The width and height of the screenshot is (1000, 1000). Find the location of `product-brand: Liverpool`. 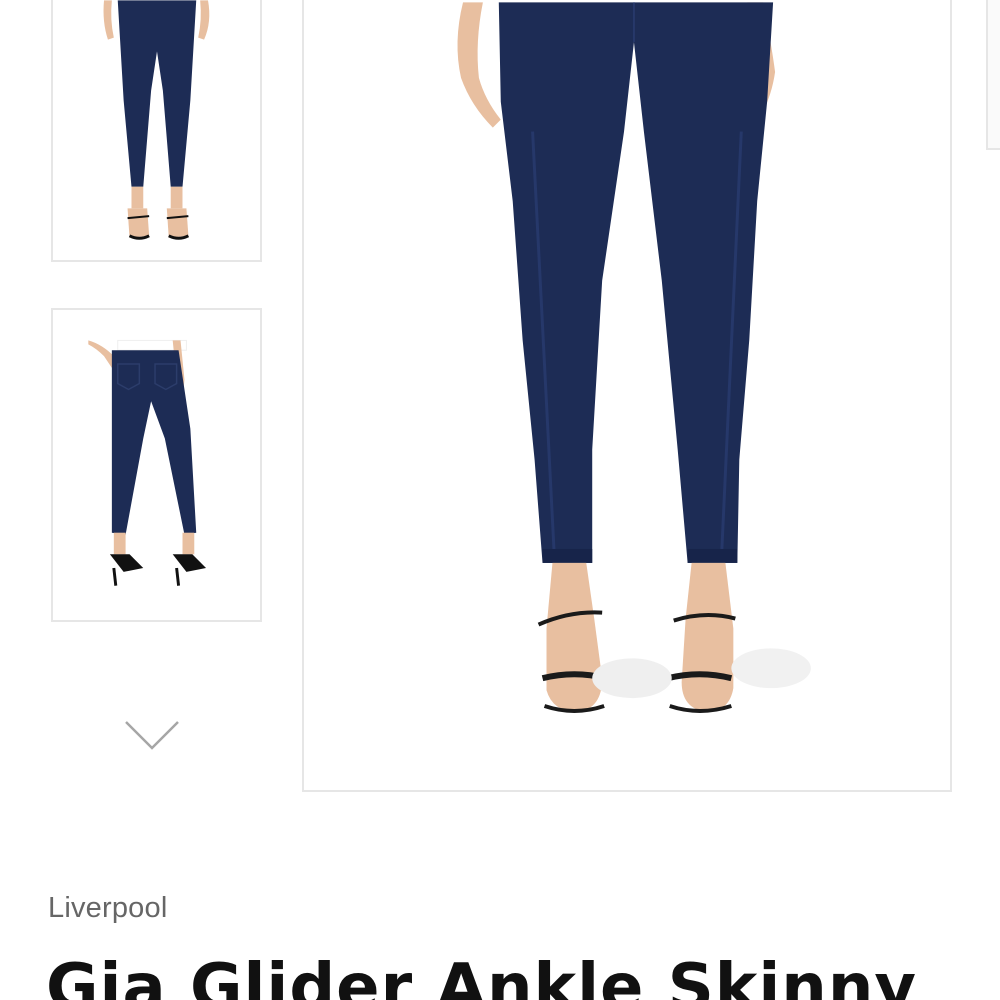

product-brand: Liverpool is located at coordinates (108, 908).